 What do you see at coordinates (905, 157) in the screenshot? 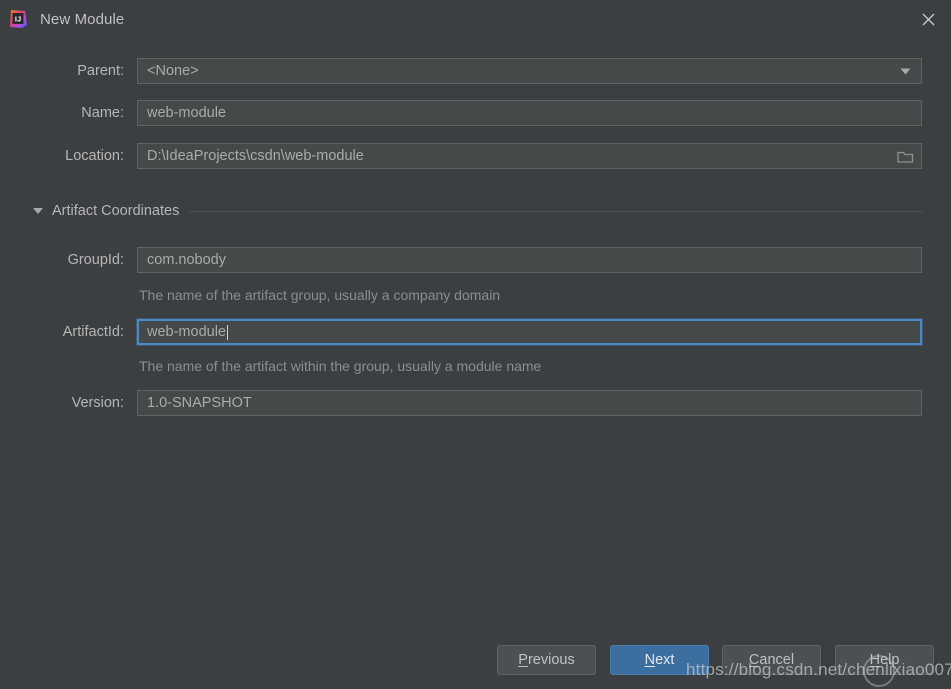
I see `folder-icon` at bounding box center [905, 157].